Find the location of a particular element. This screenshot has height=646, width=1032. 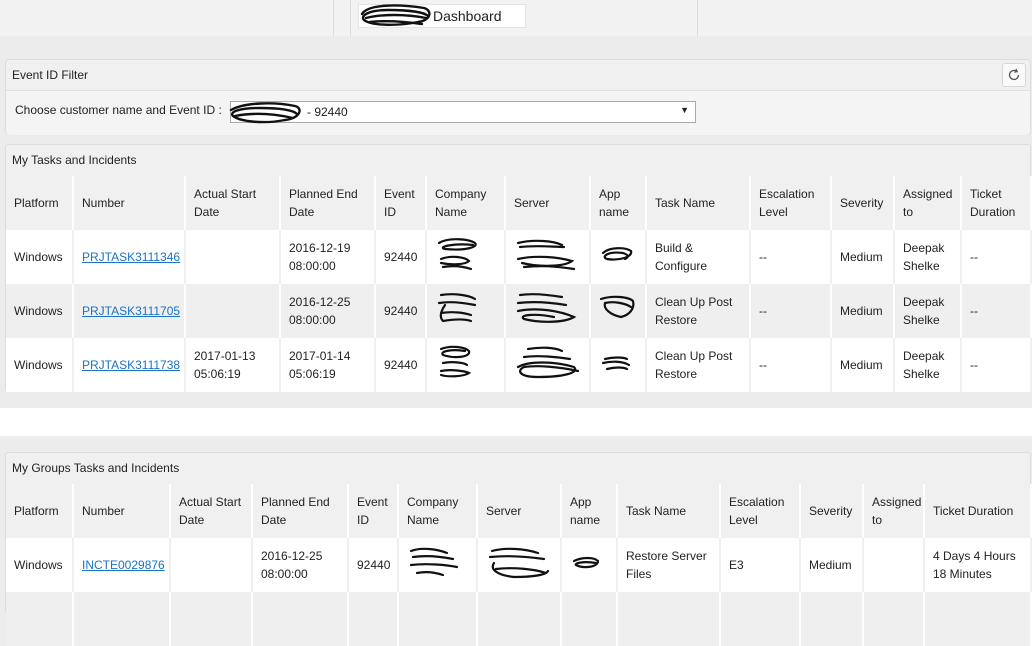

task-number-link: PRJTASK3111346 is located at coordinates (131, 257).